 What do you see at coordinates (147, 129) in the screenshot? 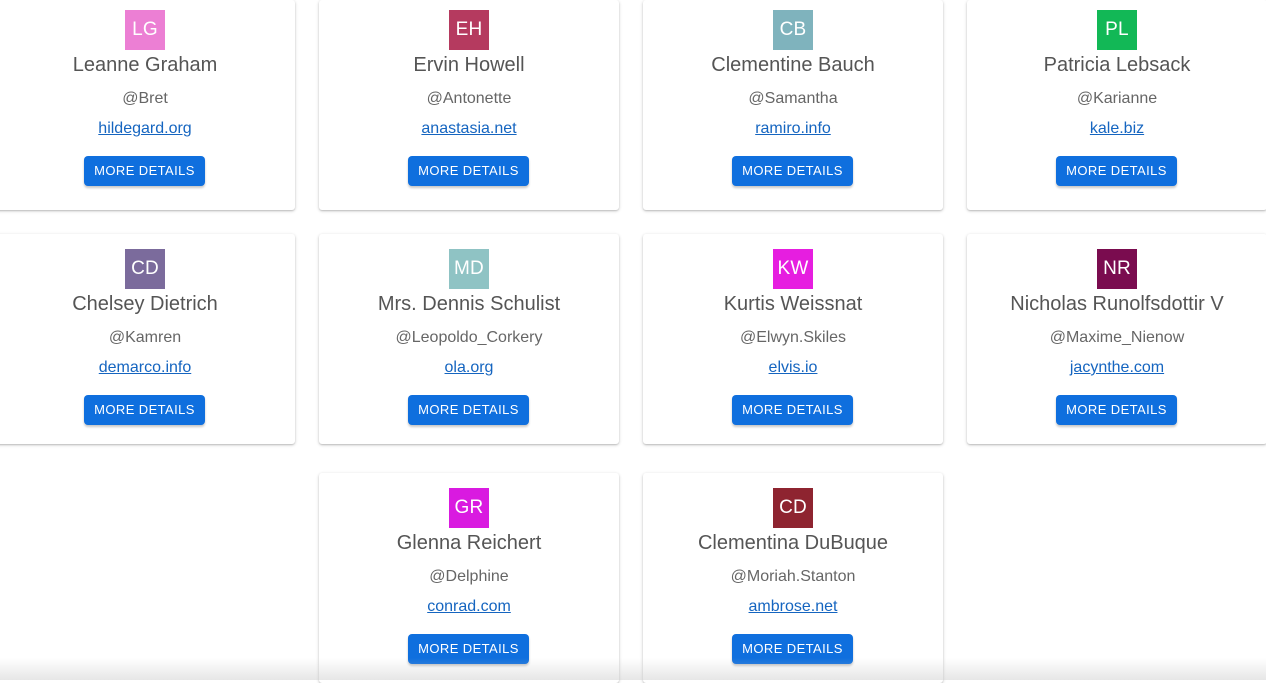
I see `user-website-link: hildegard.org` at bounding box center [147, 129].